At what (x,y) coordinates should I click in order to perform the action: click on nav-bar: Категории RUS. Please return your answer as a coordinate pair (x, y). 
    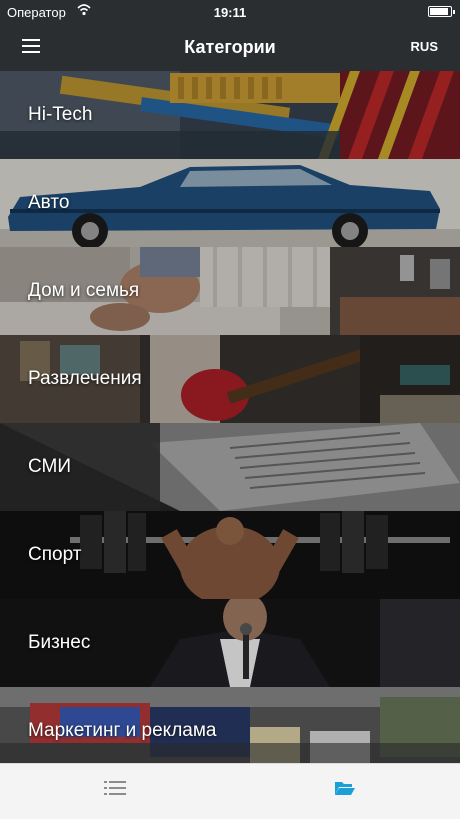
    Looking at the image, I should click on (230, 48).